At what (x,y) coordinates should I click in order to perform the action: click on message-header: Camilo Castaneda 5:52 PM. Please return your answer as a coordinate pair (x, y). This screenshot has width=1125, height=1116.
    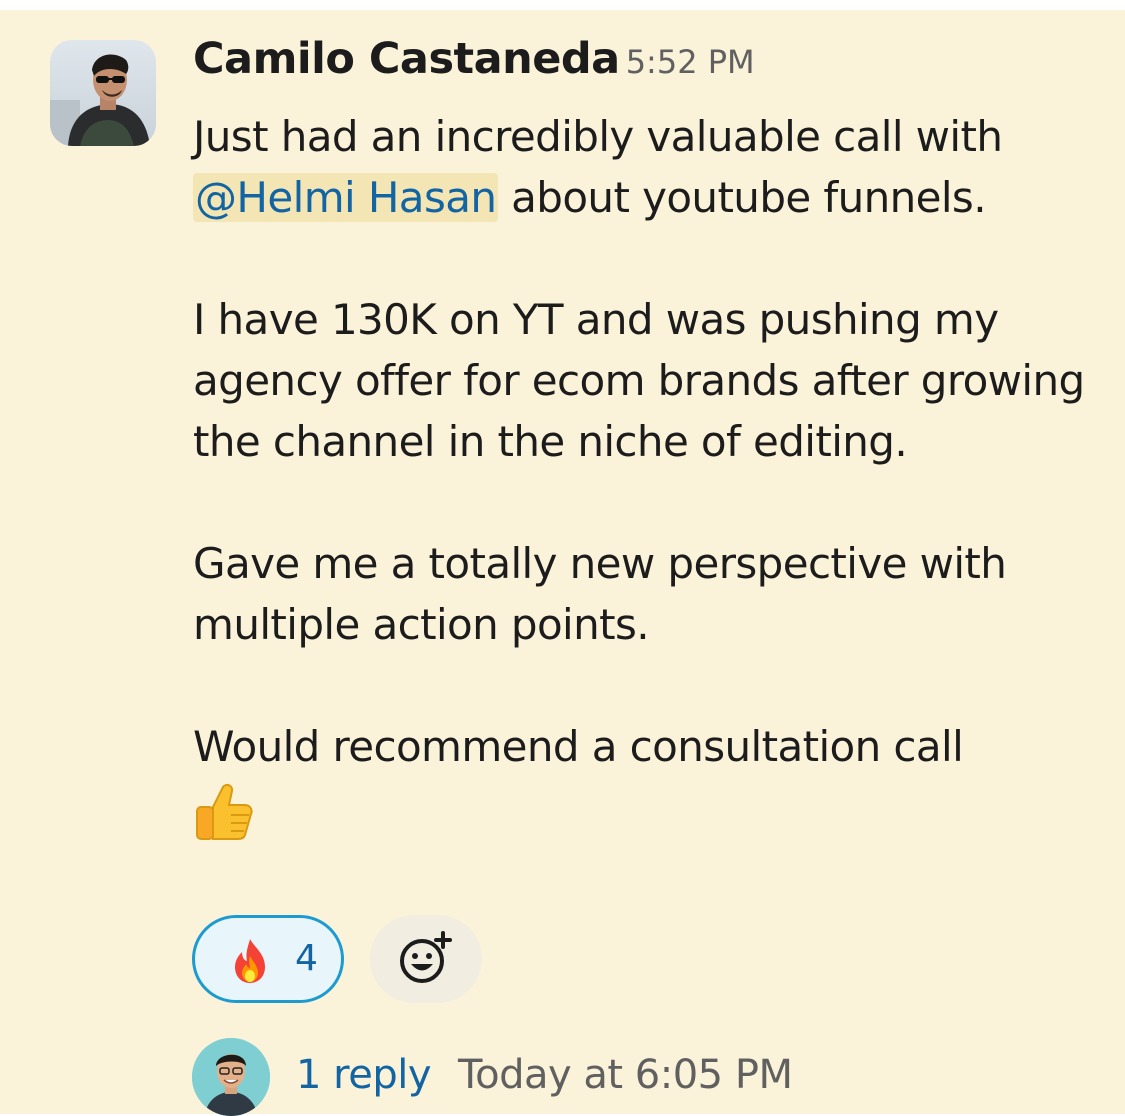
    Looking at the image, I should click on (474, 59).